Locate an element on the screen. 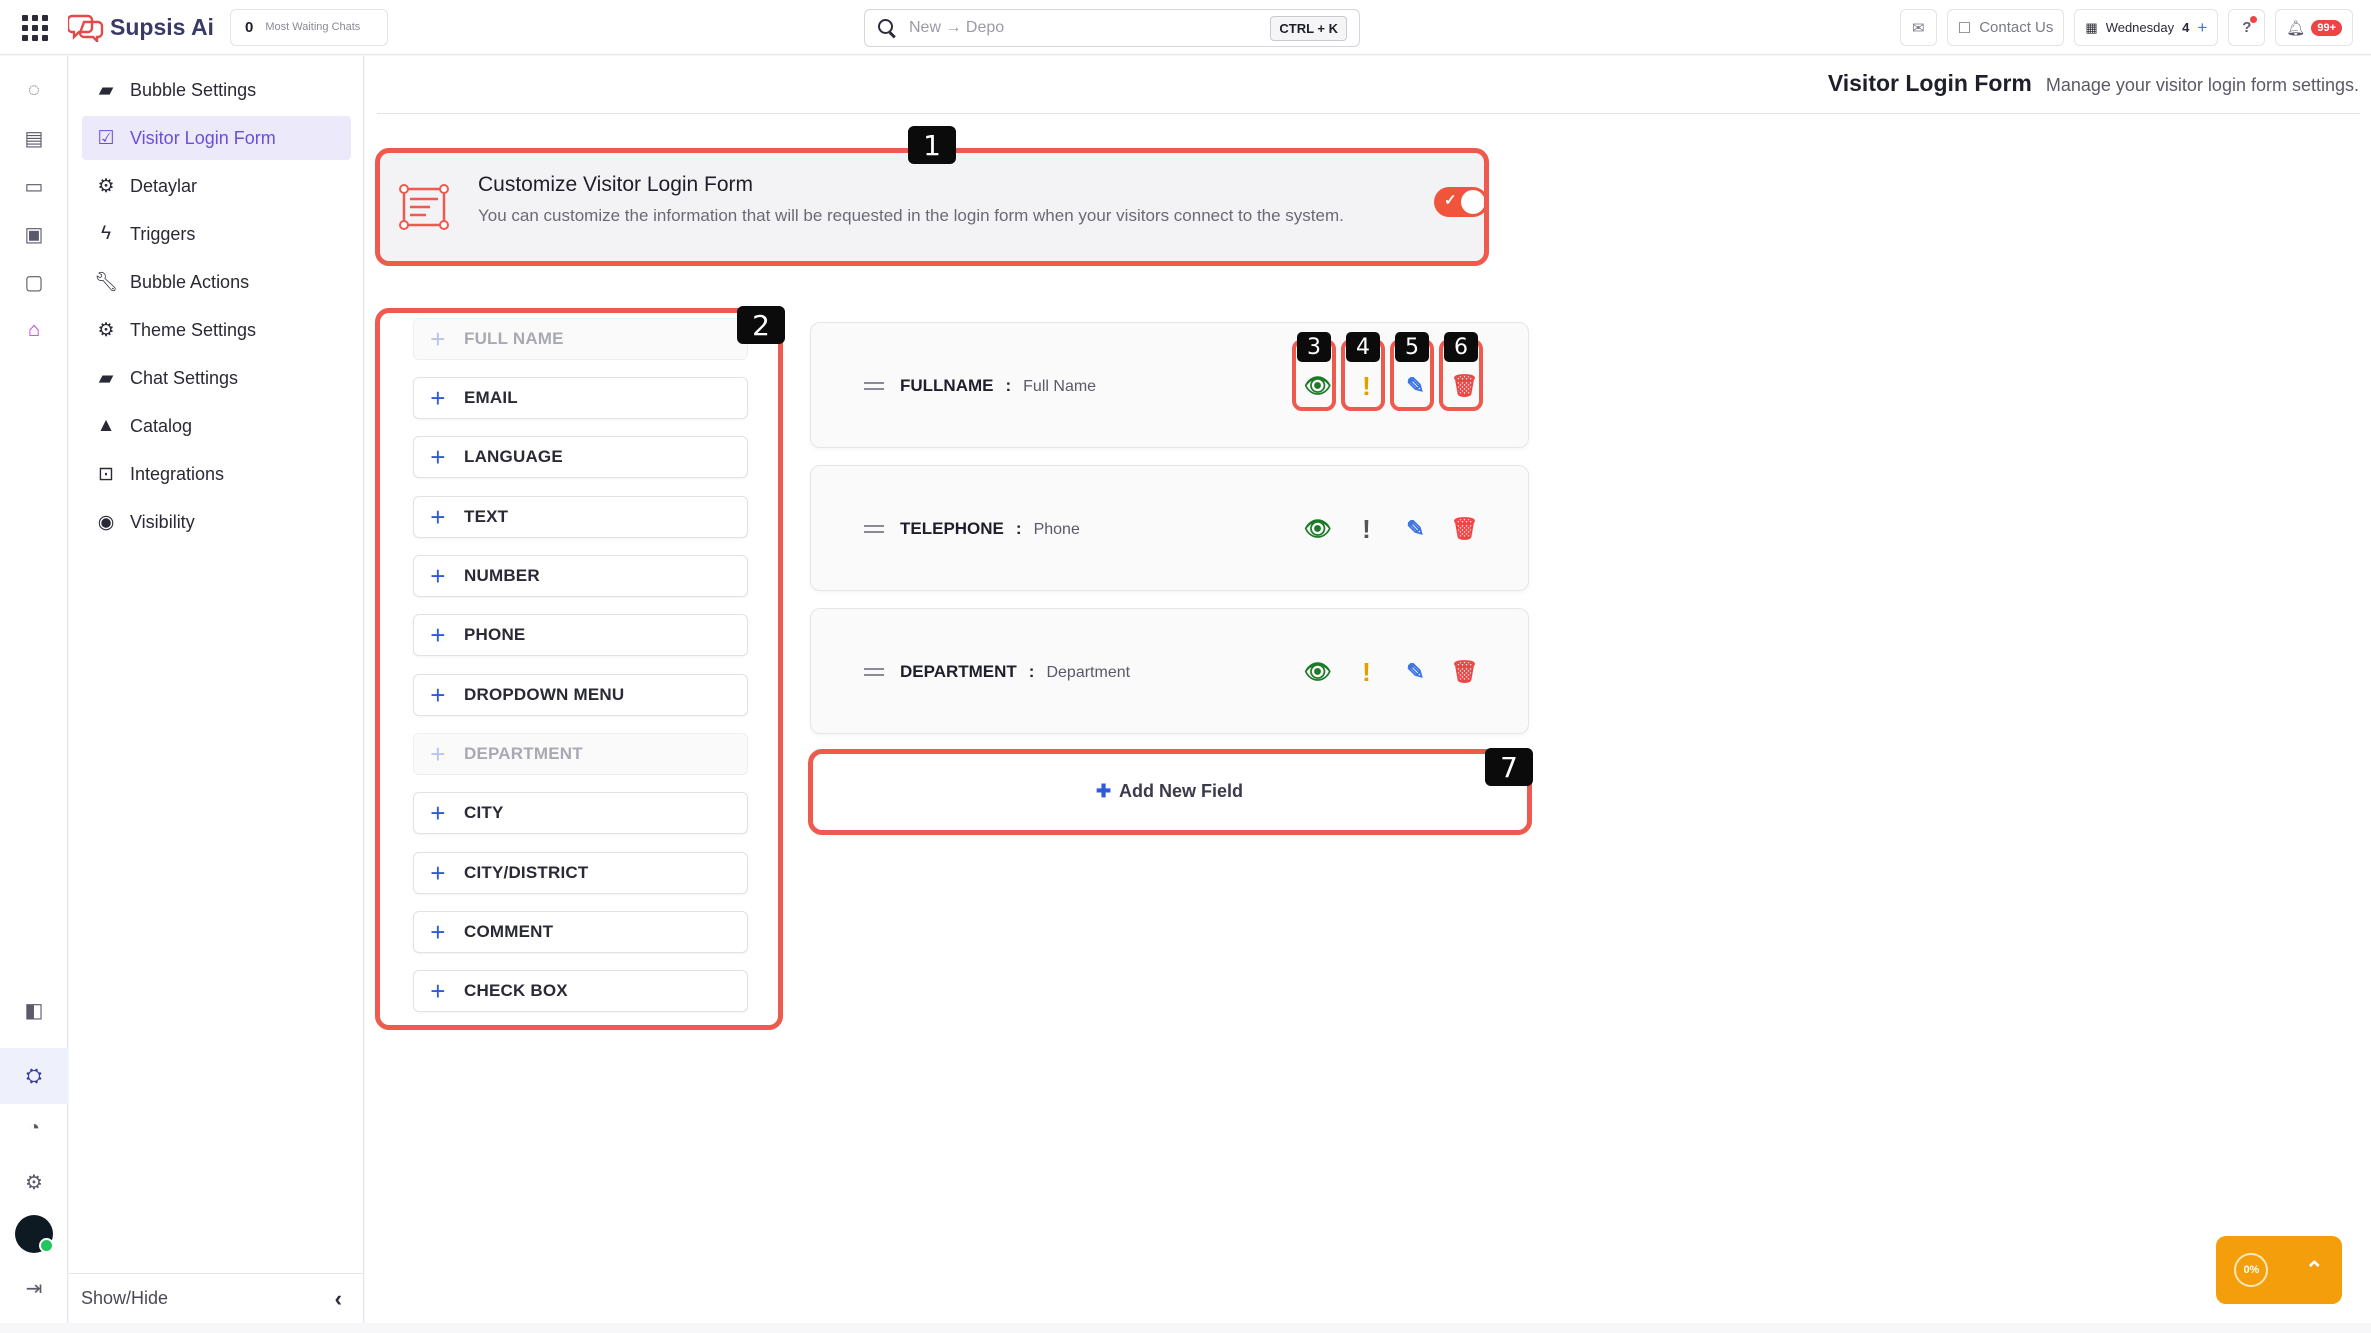  app-name: Supsis Ai is located at coordinates (162, 26).